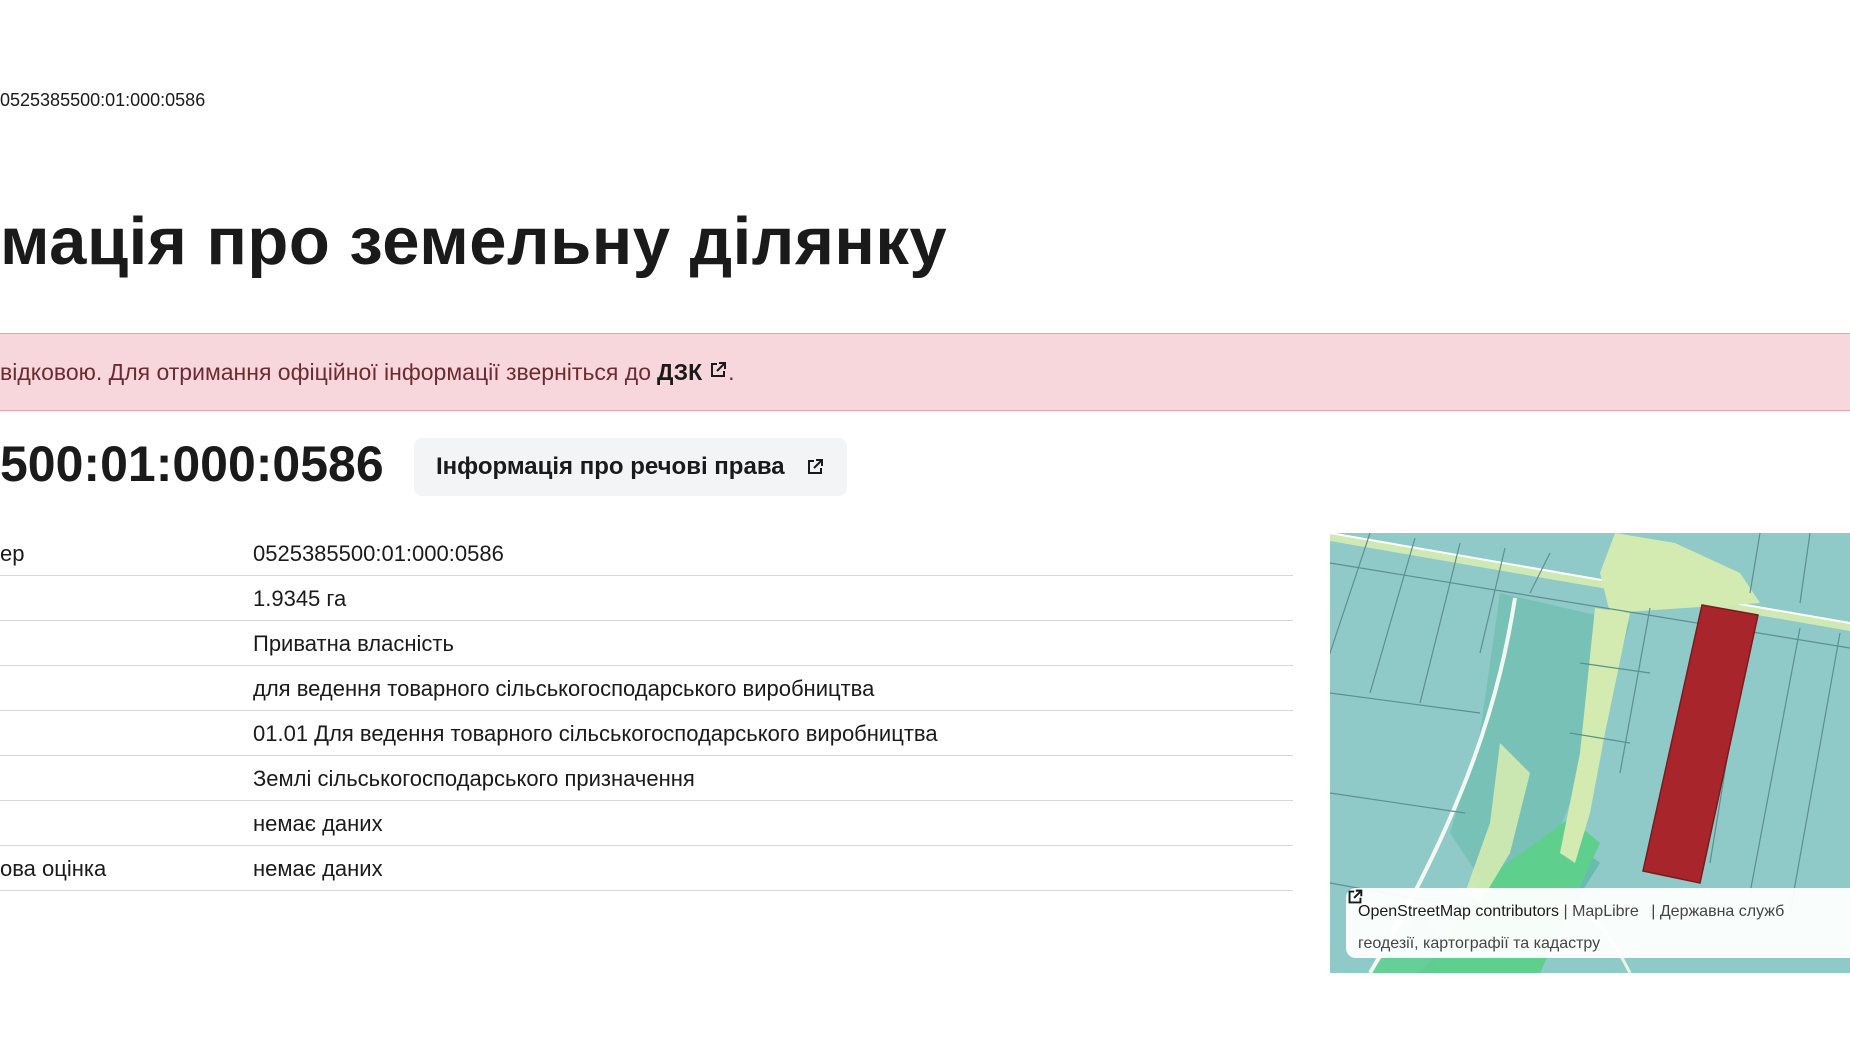 Image resolution: width=1850 pixels, height=1040 pixels. I want to click on row-value: 1.9345 га, so click(300, 598).